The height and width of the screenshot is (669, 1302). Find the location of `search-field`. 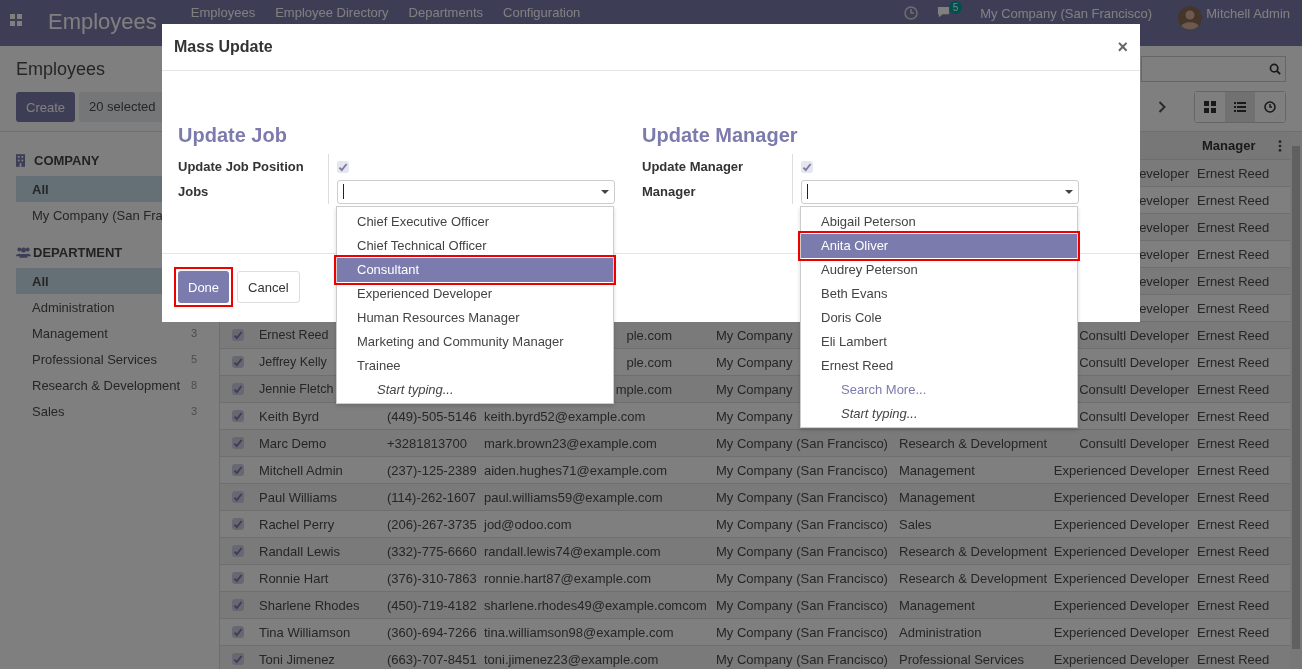

search-field is located at coordinates (1213, 69).